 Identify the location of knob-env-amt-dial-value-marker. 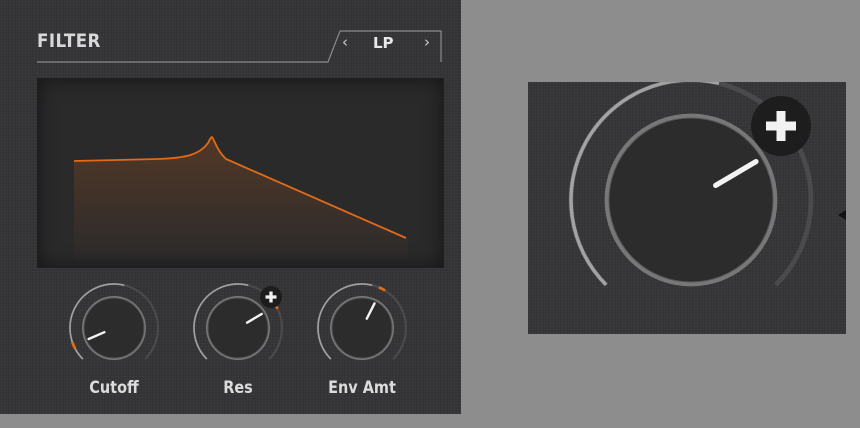
(382, 289).